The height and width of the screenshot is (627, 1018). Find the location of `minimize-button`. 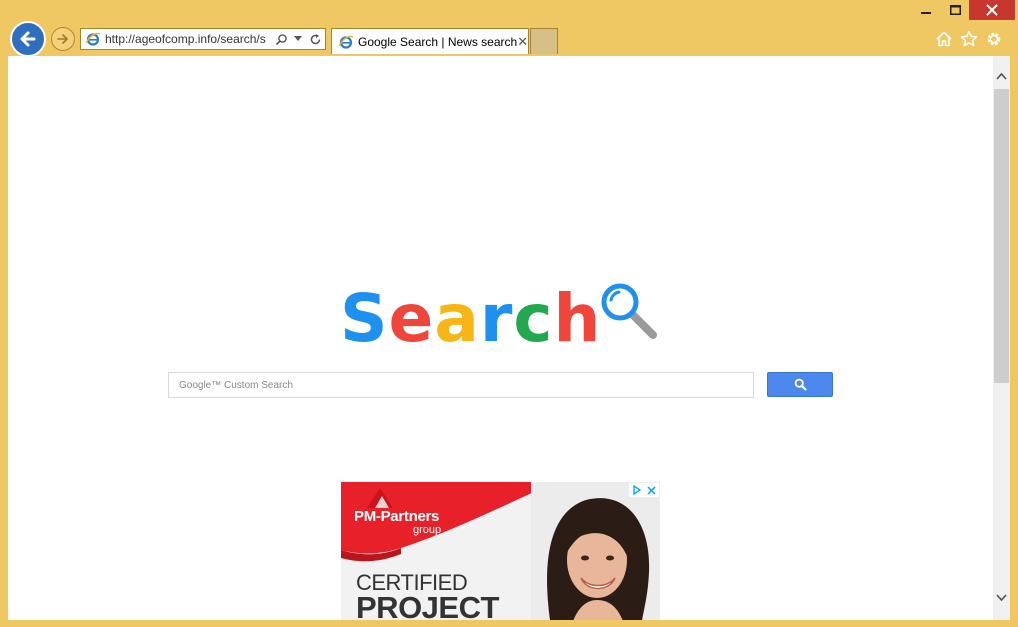

minimize-button is located at coordinates (926, 10).